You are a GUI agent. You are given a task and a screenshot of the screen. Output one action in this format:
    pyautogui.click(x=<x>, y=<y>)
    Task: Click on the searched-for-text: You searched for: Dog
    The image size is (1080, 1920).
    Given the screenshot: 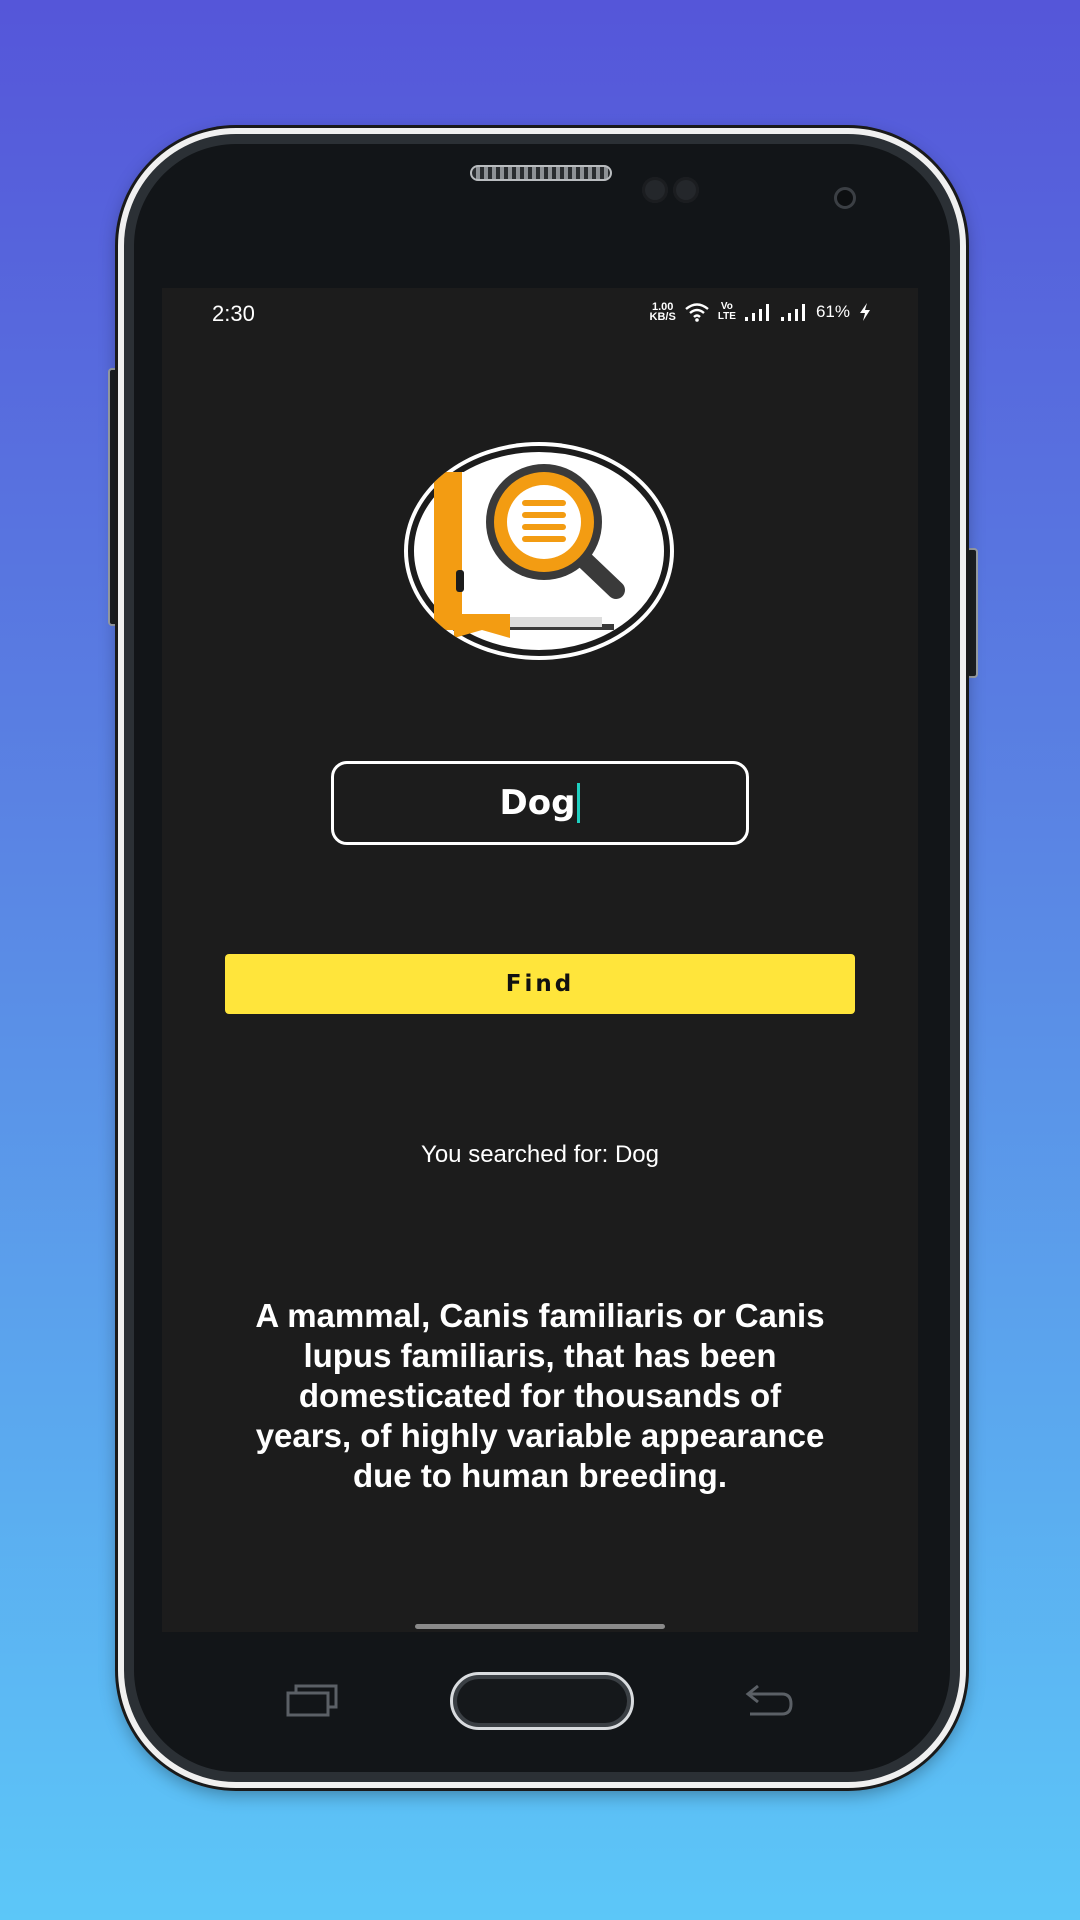 What is the action you would take?
    pyautogui.click(x=540, y=1154)
    